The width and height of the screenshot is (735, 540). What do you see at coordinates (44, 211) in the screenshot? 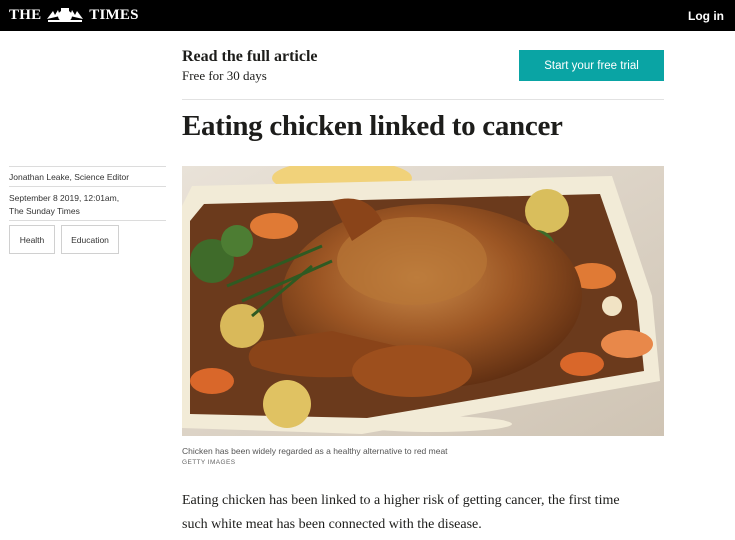
I see `publication-name: The Sunday Times` at bounding box center [44, 211].